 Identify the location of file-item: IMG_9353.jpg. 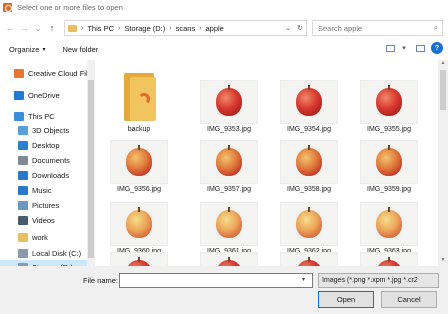
(229, 106).